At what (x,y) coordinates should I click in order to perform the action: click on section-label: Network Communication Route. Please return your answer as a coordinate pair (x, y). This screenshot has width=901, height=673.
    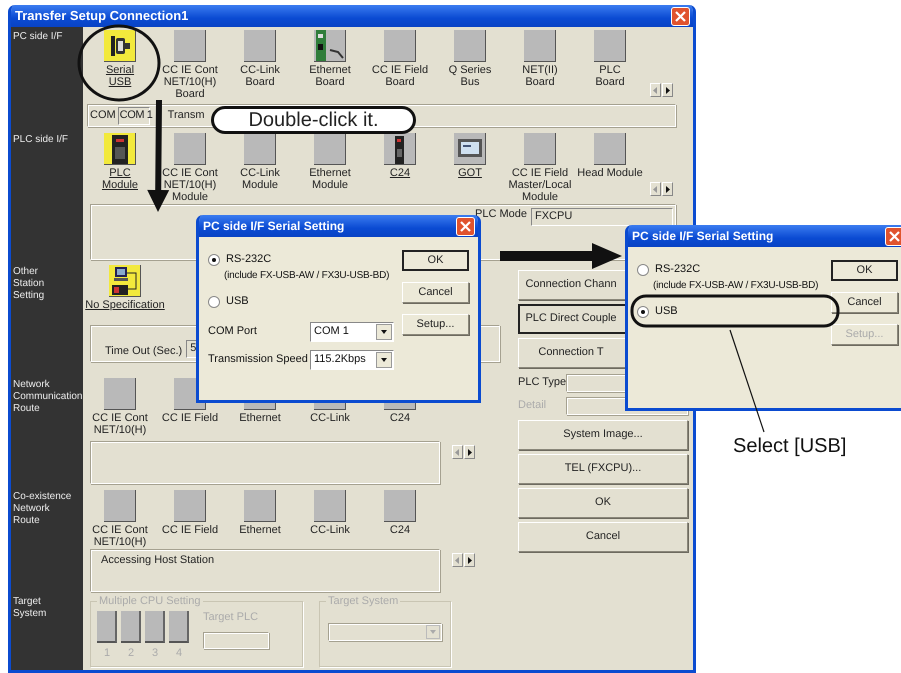
    Looking at the image, I should click on (47, 431).